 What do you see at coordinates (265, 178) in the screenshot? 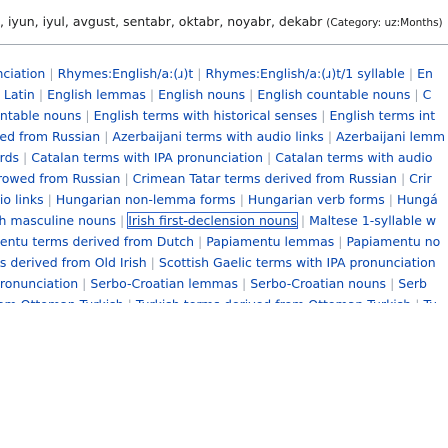
I see `category-link: Crimean Tatar terms derived from Russian` at bounding box center [265, 178].